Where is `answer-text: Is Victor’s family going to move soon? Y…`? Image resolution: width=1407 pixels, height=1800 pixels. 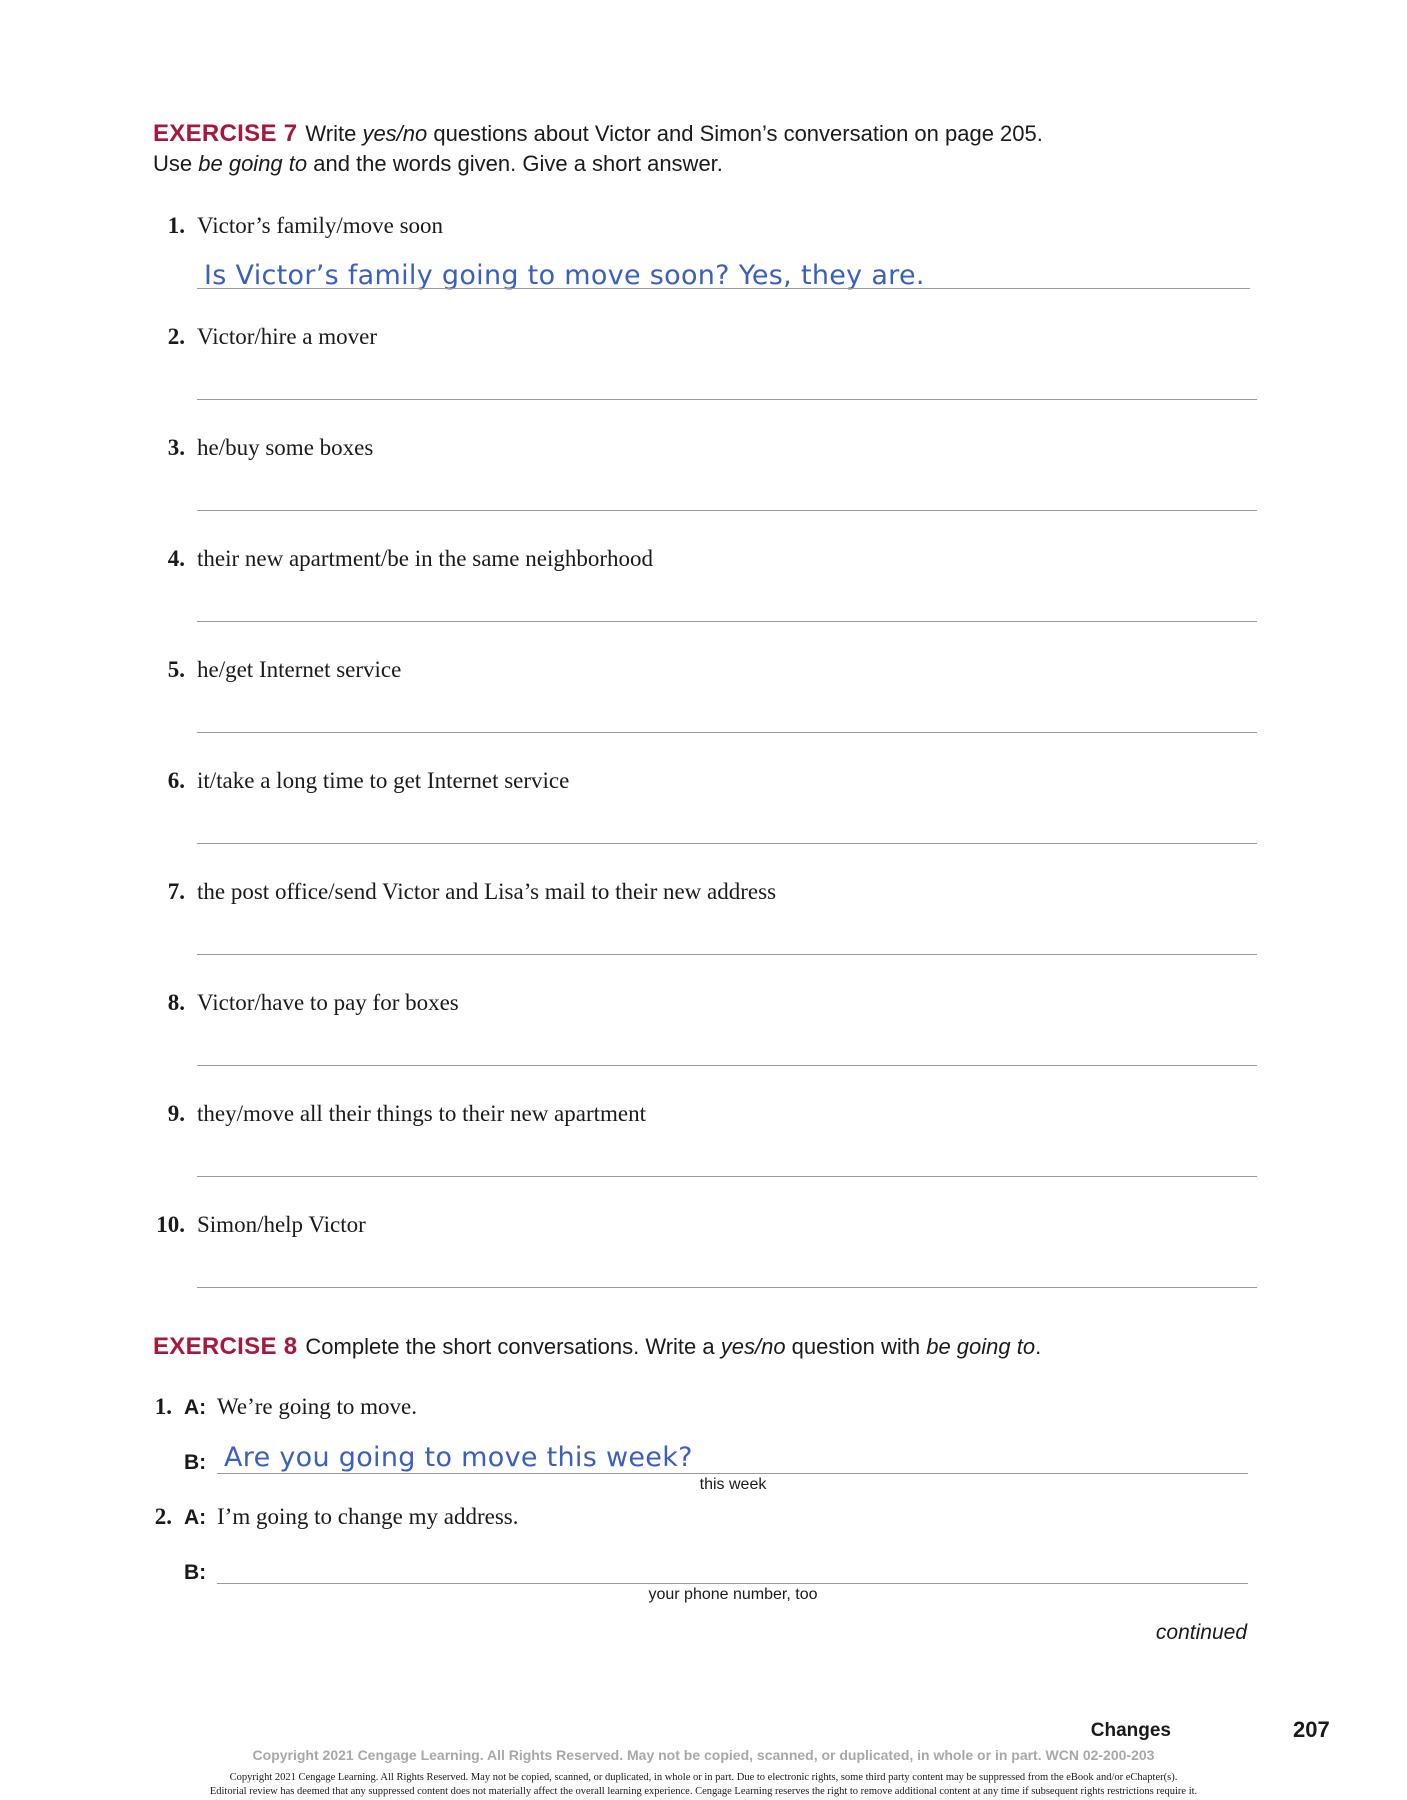
answer-text: Is Victor’s family going to move soon? Y… is located at coordinates (564, 275).